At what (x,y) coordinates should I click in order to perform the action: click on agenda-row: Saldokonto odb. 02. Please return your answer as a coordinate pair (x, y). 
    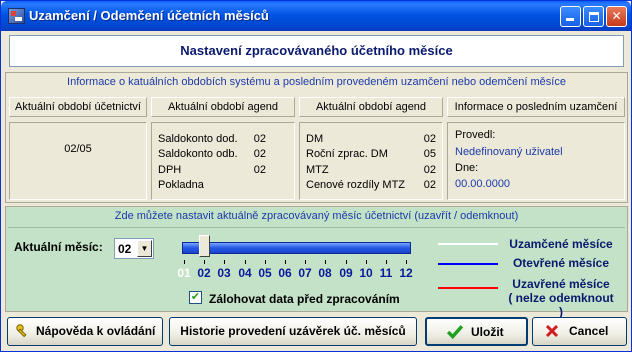
    Looking at the image, I should click on (223, 154).